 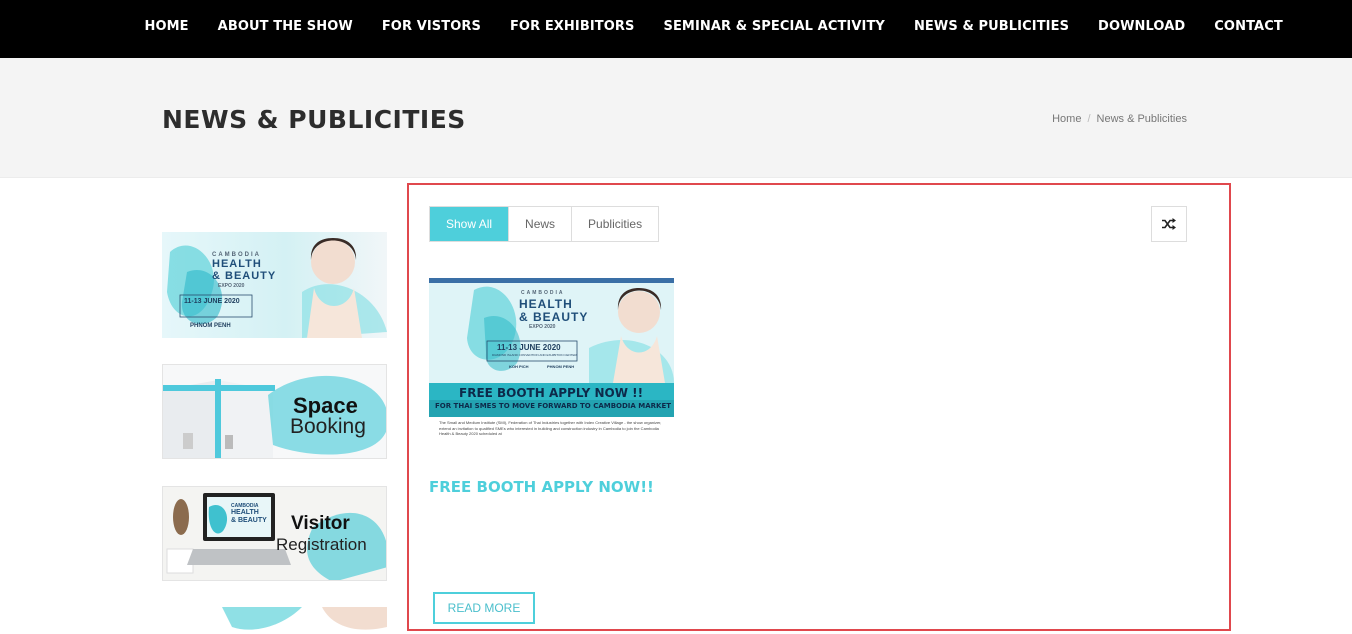 What do you see at coordinates (484, 608) in the screenshot?
I see `read-more-button: READ MORE` at bounding box center [484, 608].